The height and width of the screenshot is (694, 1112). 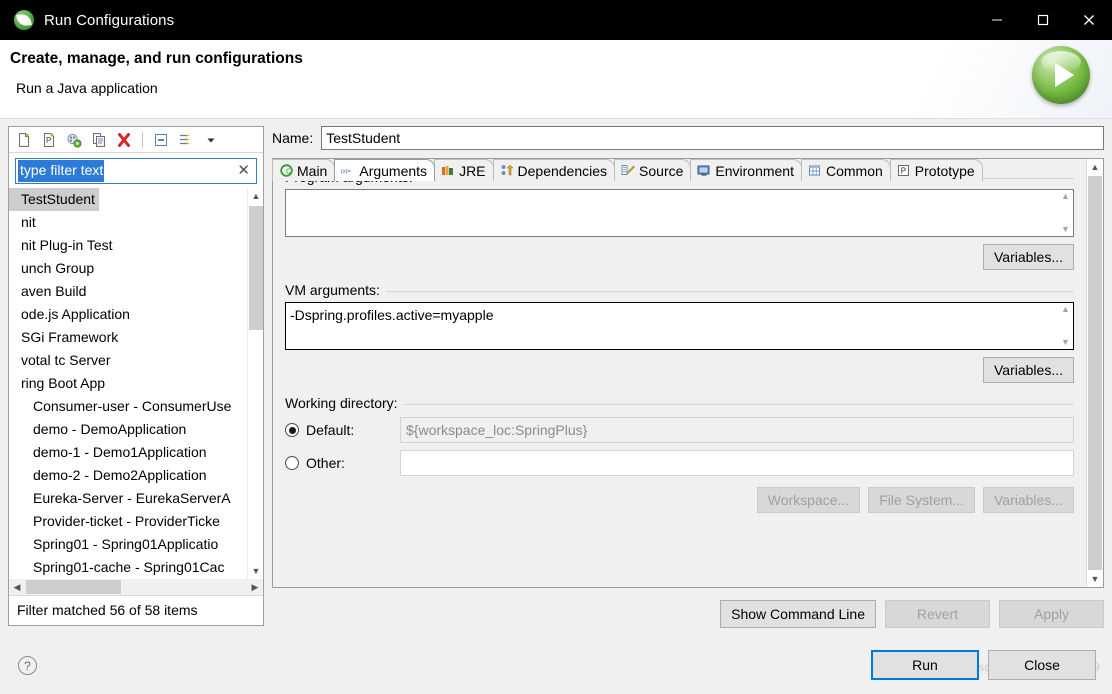 I want to click on other-radio, so click(x=292, y=463).